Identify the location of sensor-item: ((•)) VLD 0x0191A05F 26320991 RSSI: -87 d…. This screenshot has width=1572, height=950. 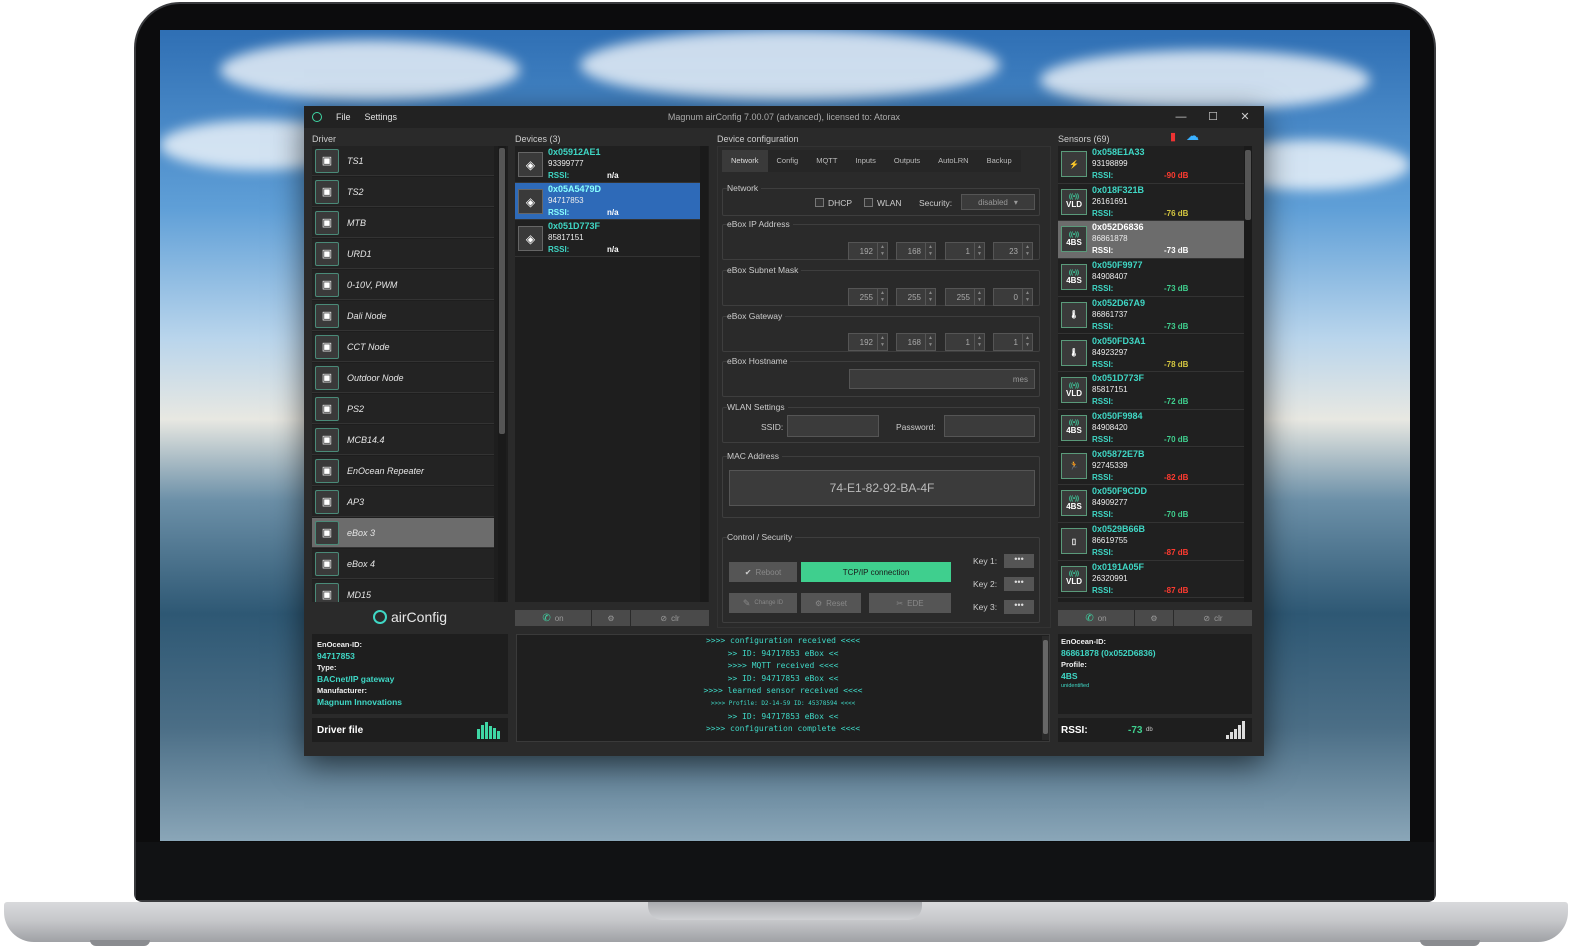
(1151, 579).